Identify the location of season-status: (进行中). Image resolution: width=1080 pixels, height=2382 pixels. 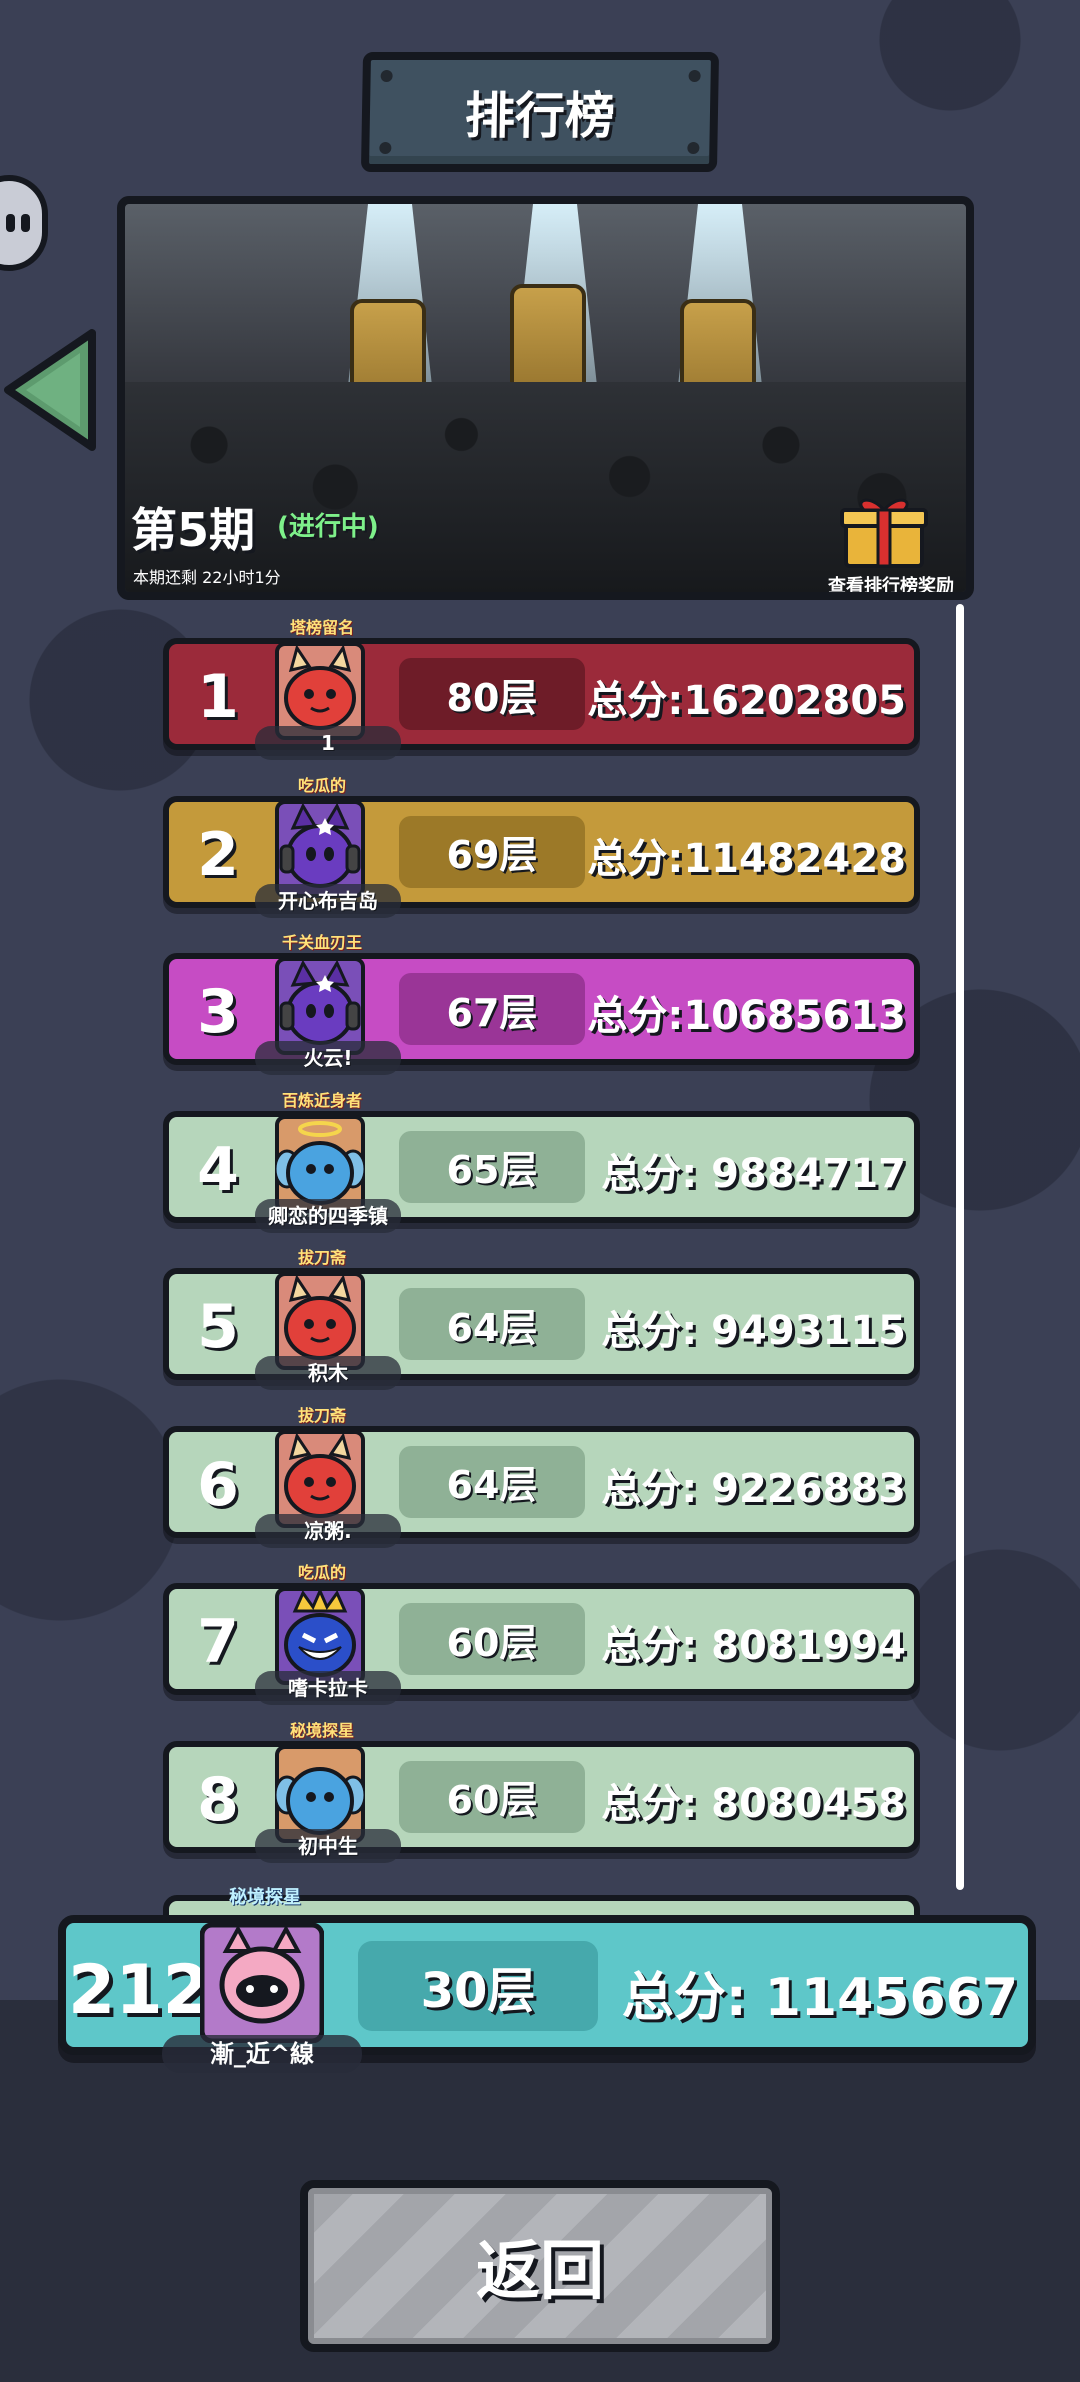
(328, 527).